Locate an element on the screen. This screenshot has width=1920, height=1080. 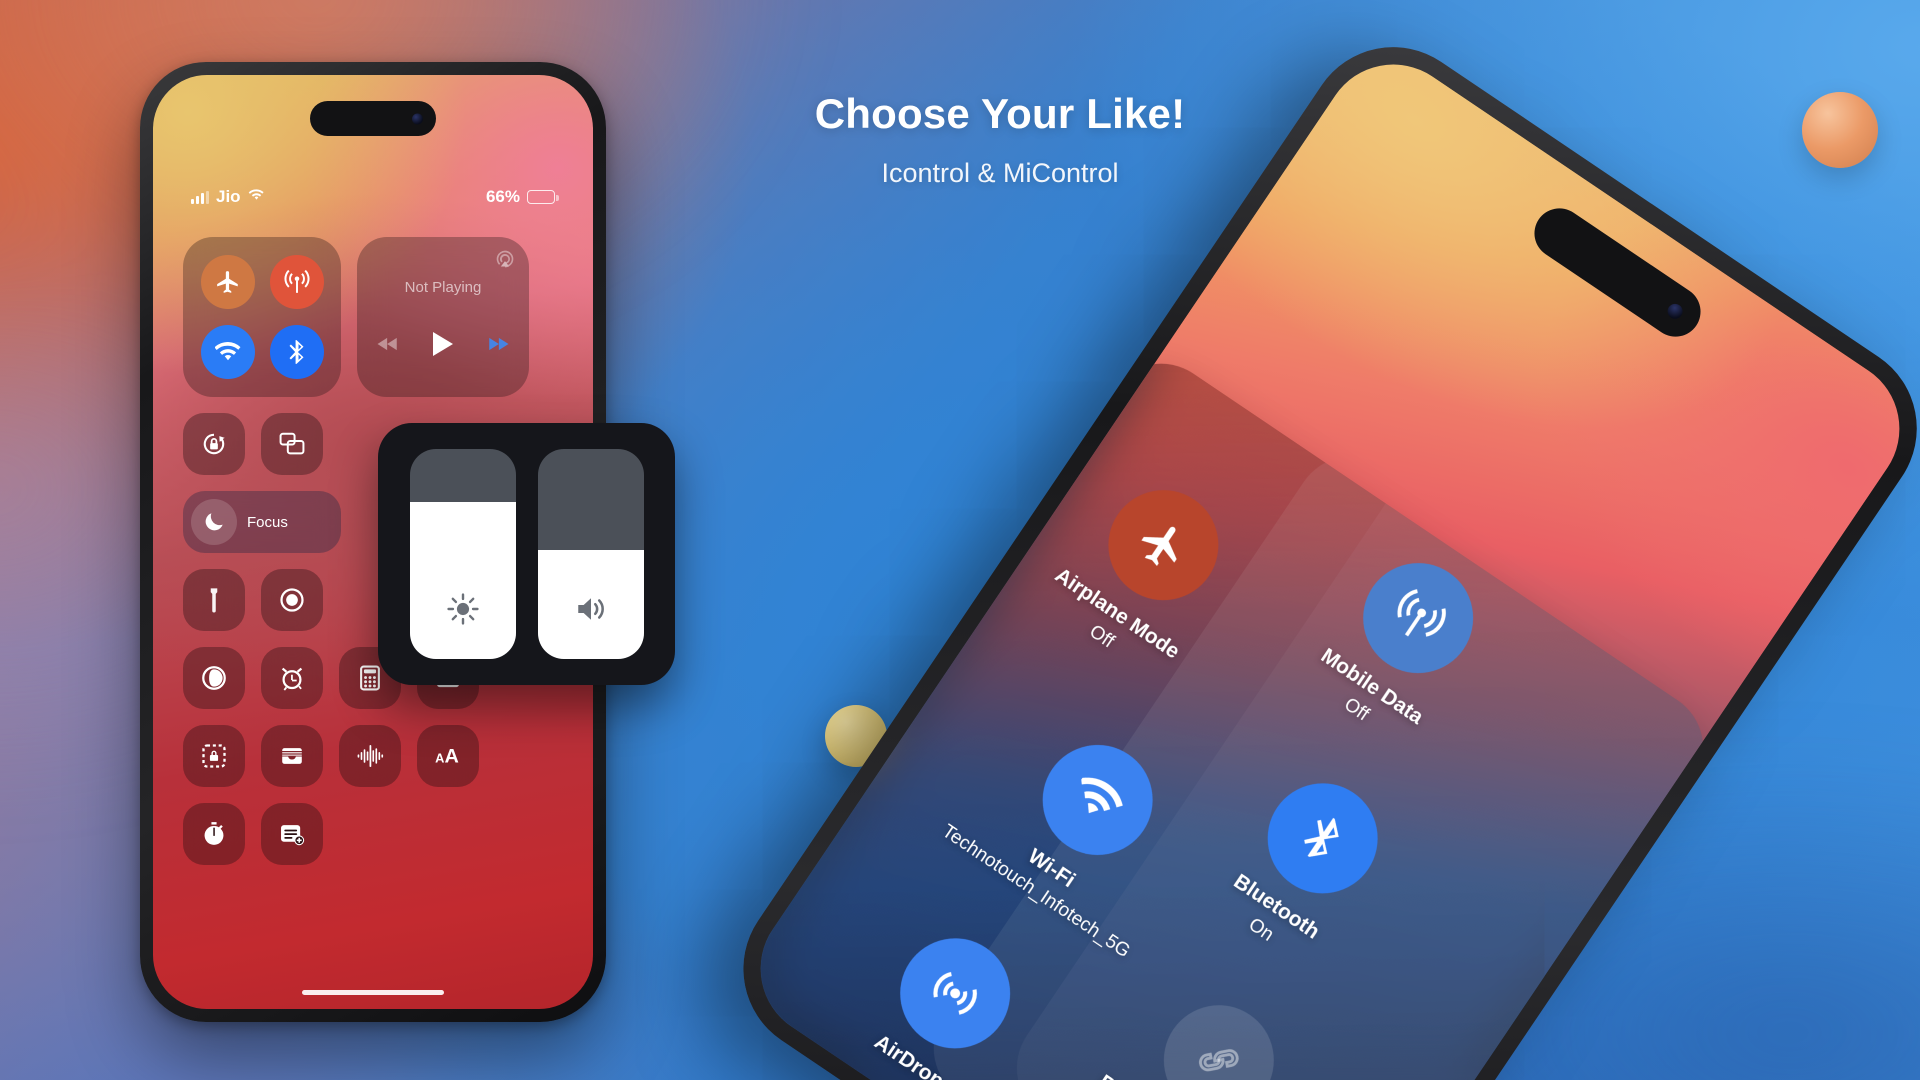
brightness-icon is located at coordinates (463, 611).